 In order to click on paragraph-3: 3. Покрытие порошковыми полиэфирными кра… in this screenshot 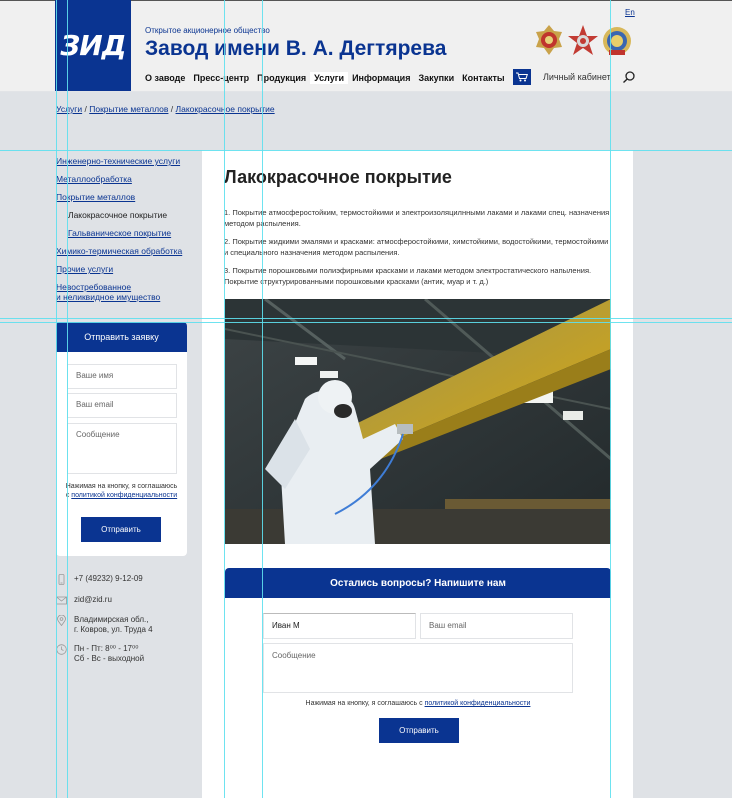, I will do `click(408, 276)`.